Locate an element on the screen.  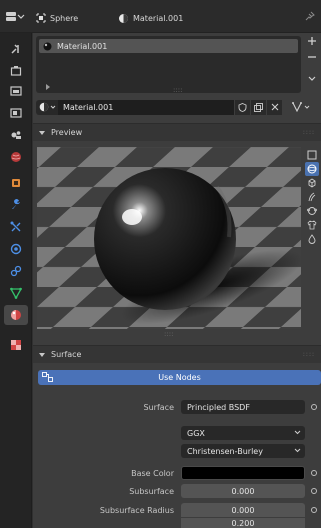
tab-world is located at coordinates (16, 157).